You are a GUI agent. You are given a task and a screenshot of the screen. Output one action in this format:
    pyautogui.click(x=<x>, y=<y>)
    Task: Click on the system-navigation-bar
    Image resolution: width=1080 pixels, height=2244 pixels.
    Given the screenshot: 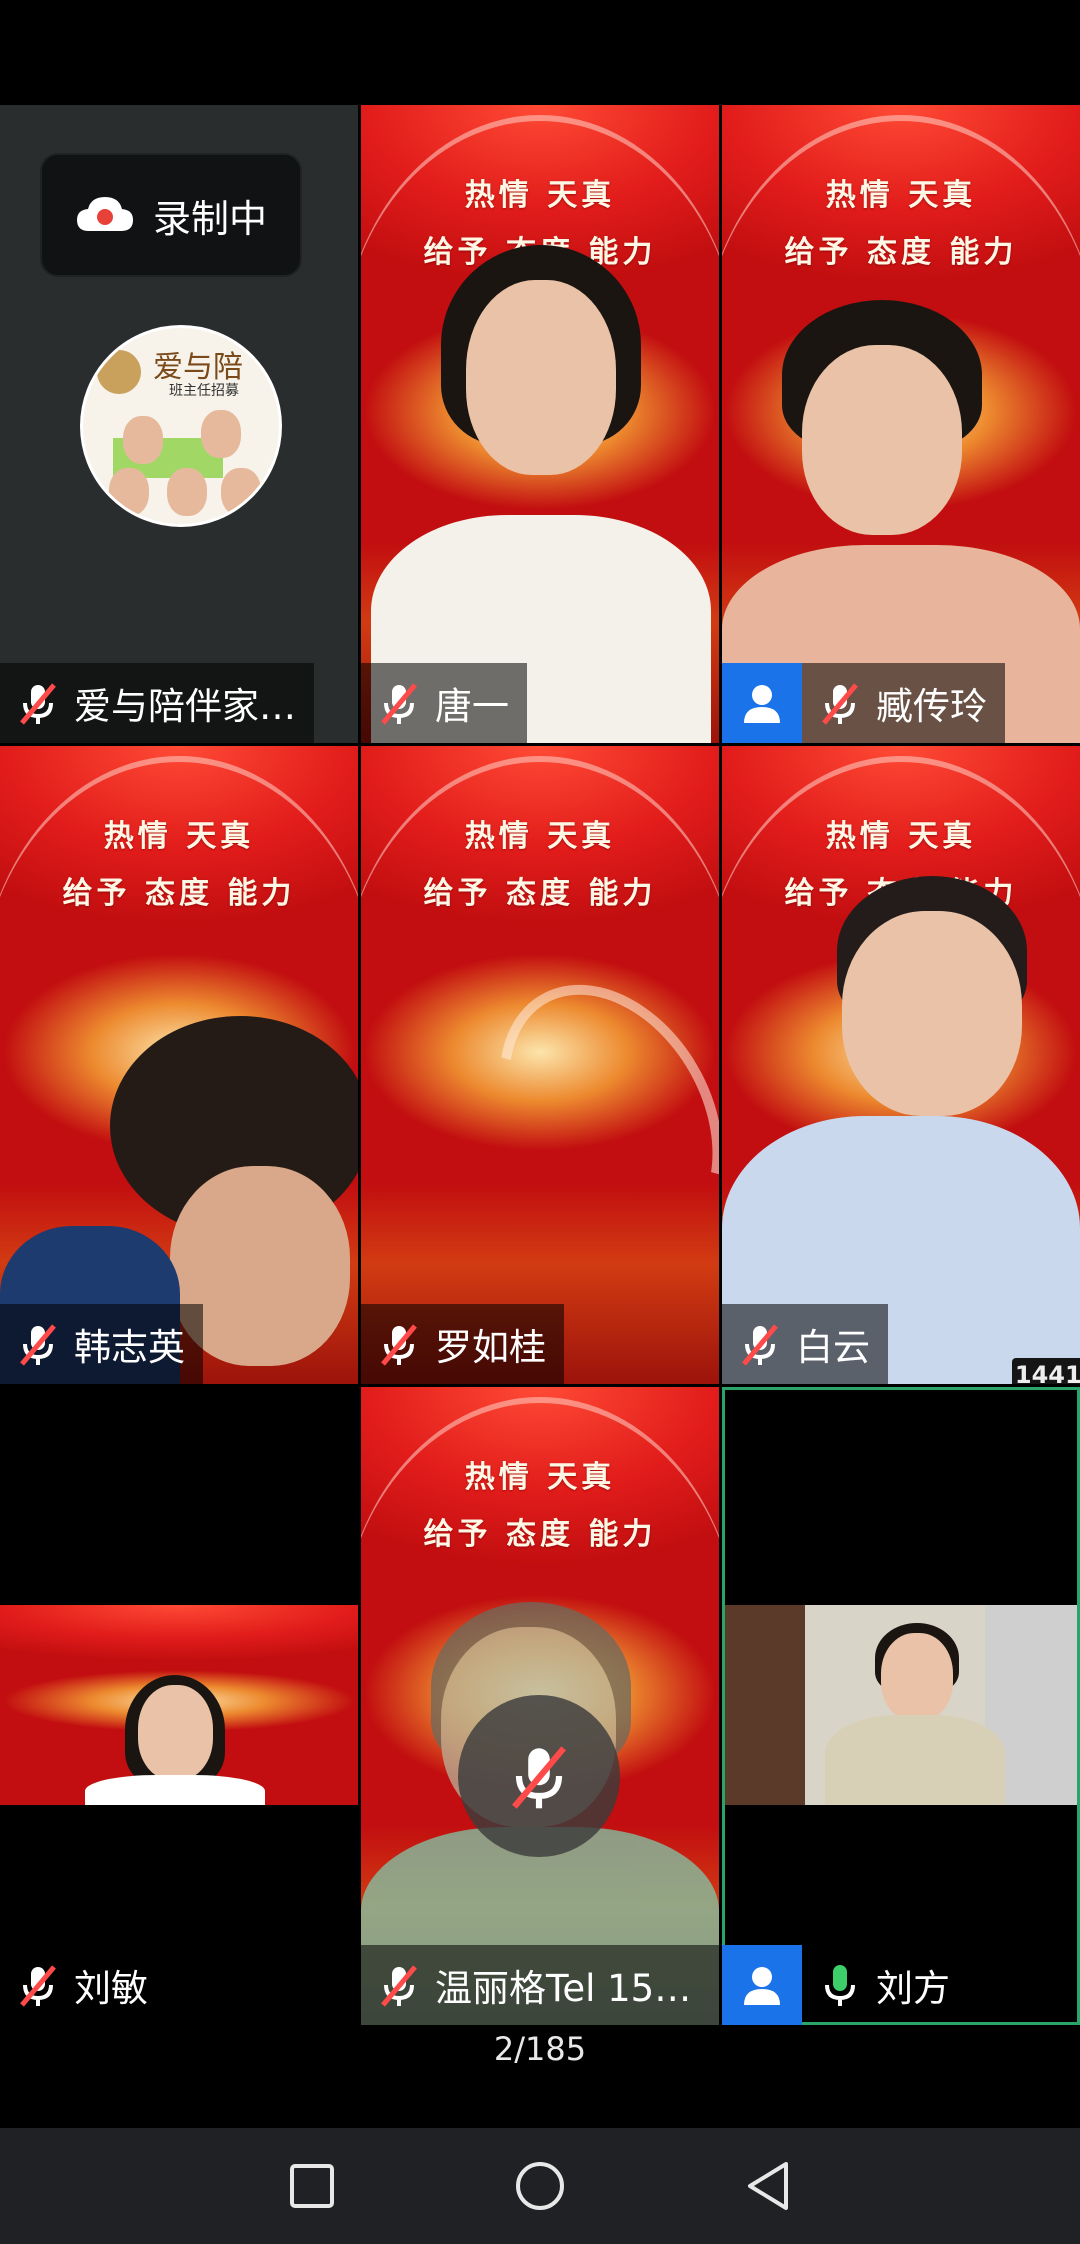 What is the action you would take?
    pyautogui.click(x=540, y=2186)
    